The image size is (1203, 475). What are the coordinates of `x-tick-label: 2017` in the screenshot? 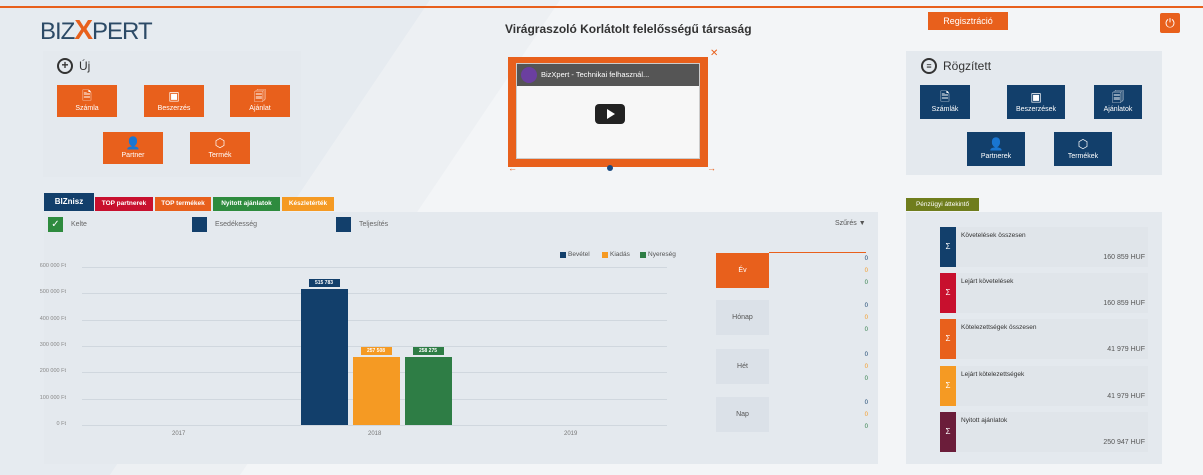 It's located at (179, 434).